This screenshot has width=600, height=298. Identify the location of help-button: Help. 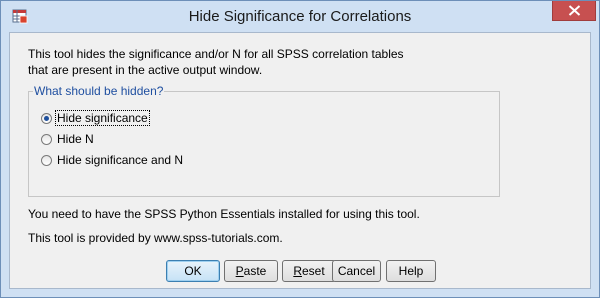
(411, 271).